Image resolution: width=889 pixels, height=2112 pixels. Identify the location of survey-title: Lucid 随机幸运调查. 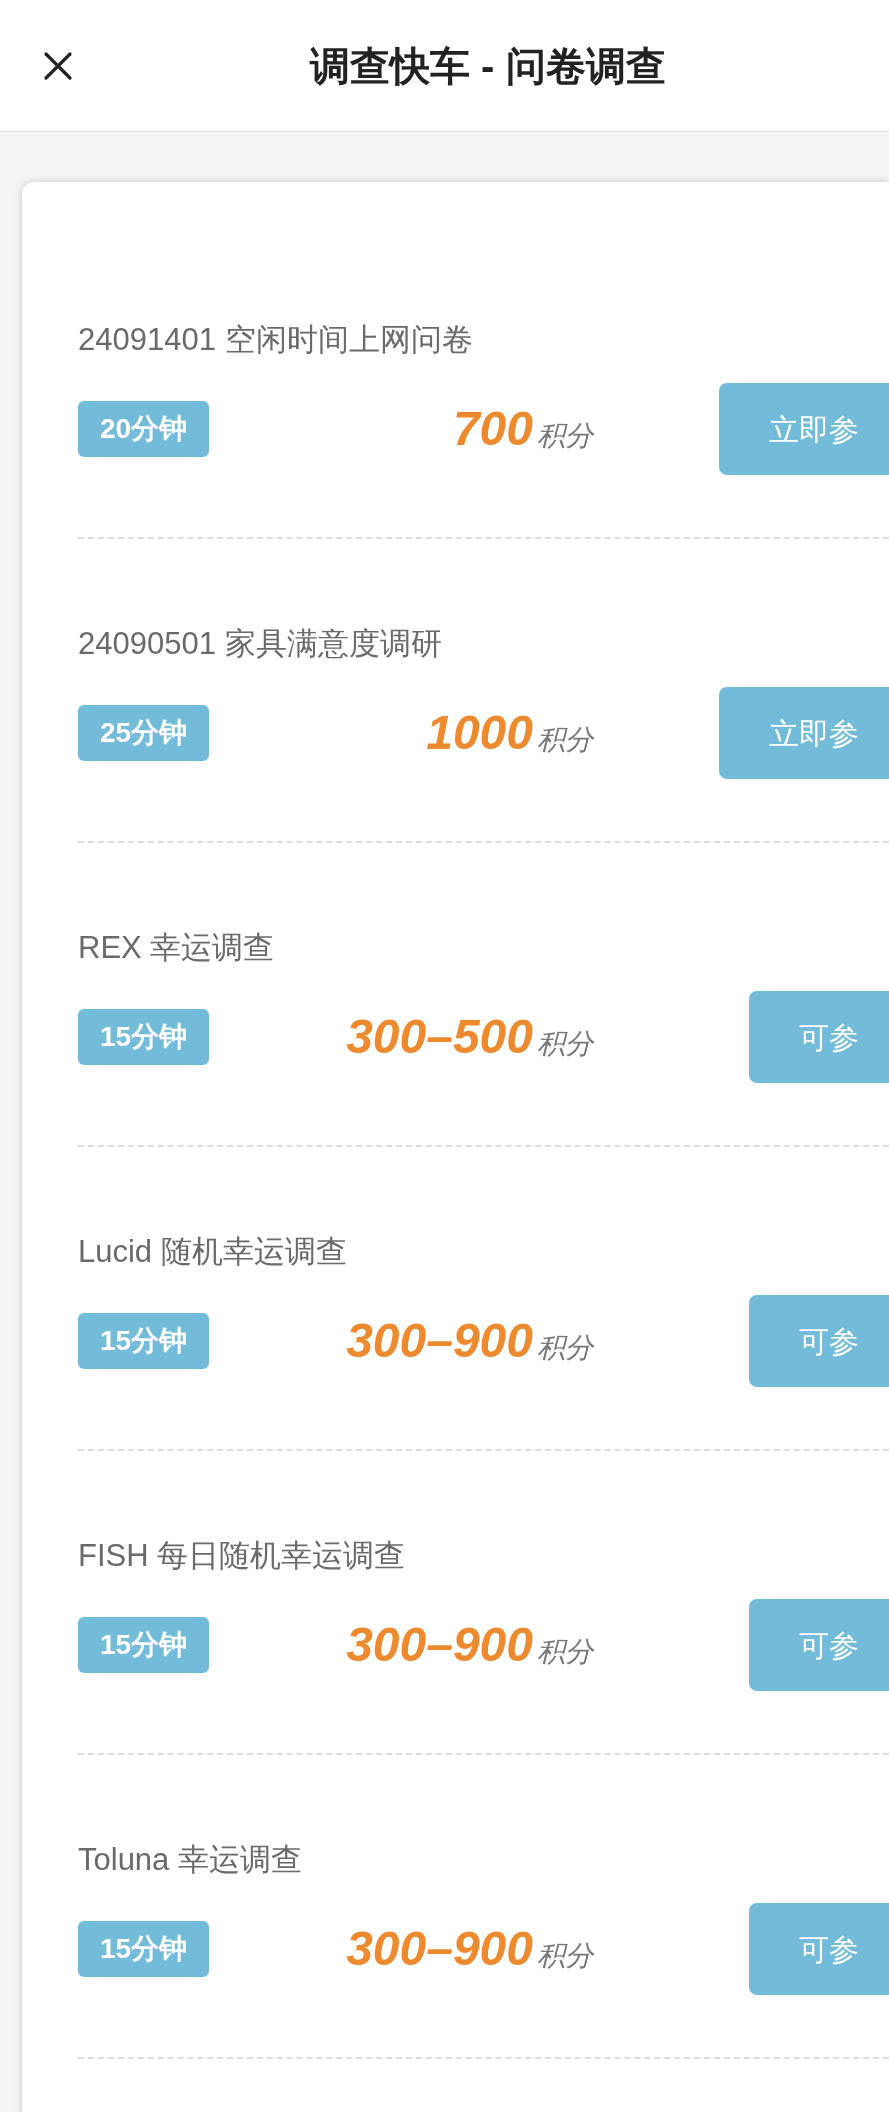
(213, 1252).